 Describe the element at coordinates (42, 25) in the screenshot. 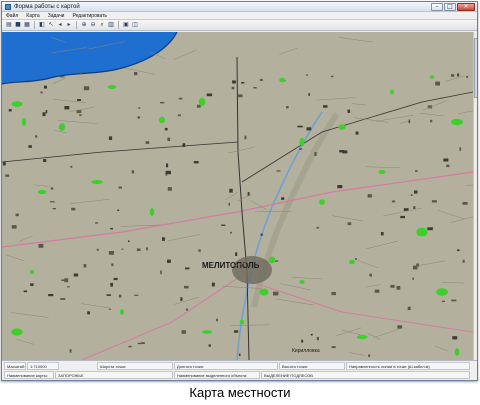

I see `layers-icon: ◧` at that location.